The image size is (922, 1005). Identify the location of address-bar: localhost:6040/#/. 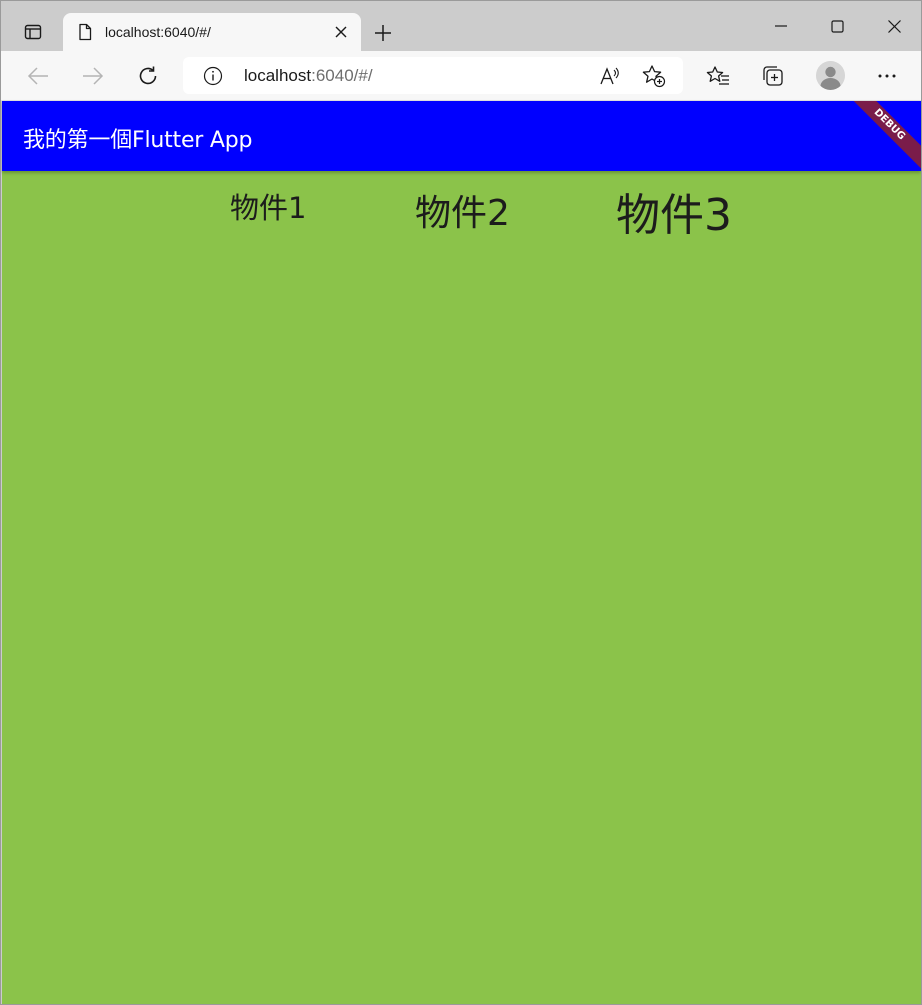
(433, 75).